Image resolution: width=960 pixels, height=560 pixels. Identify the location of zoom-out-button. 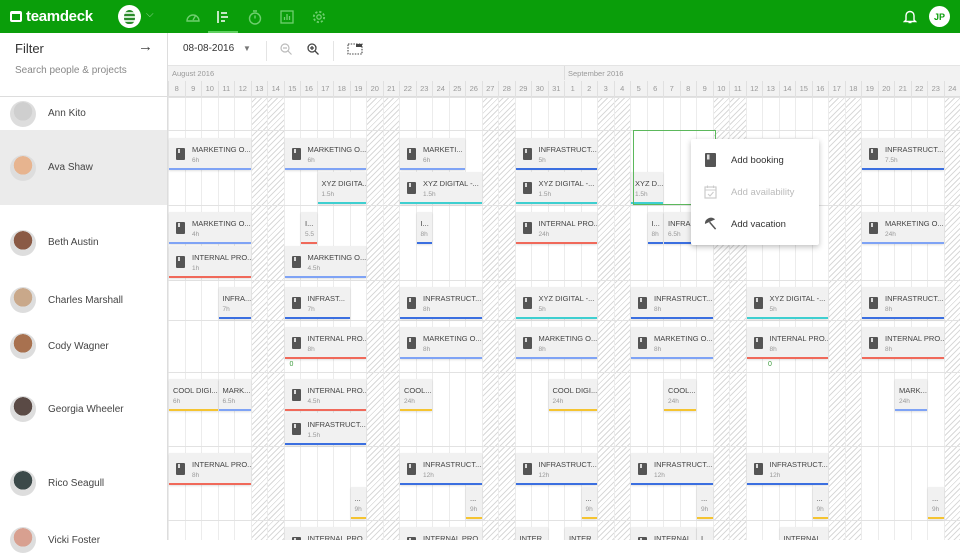
(286, 49).